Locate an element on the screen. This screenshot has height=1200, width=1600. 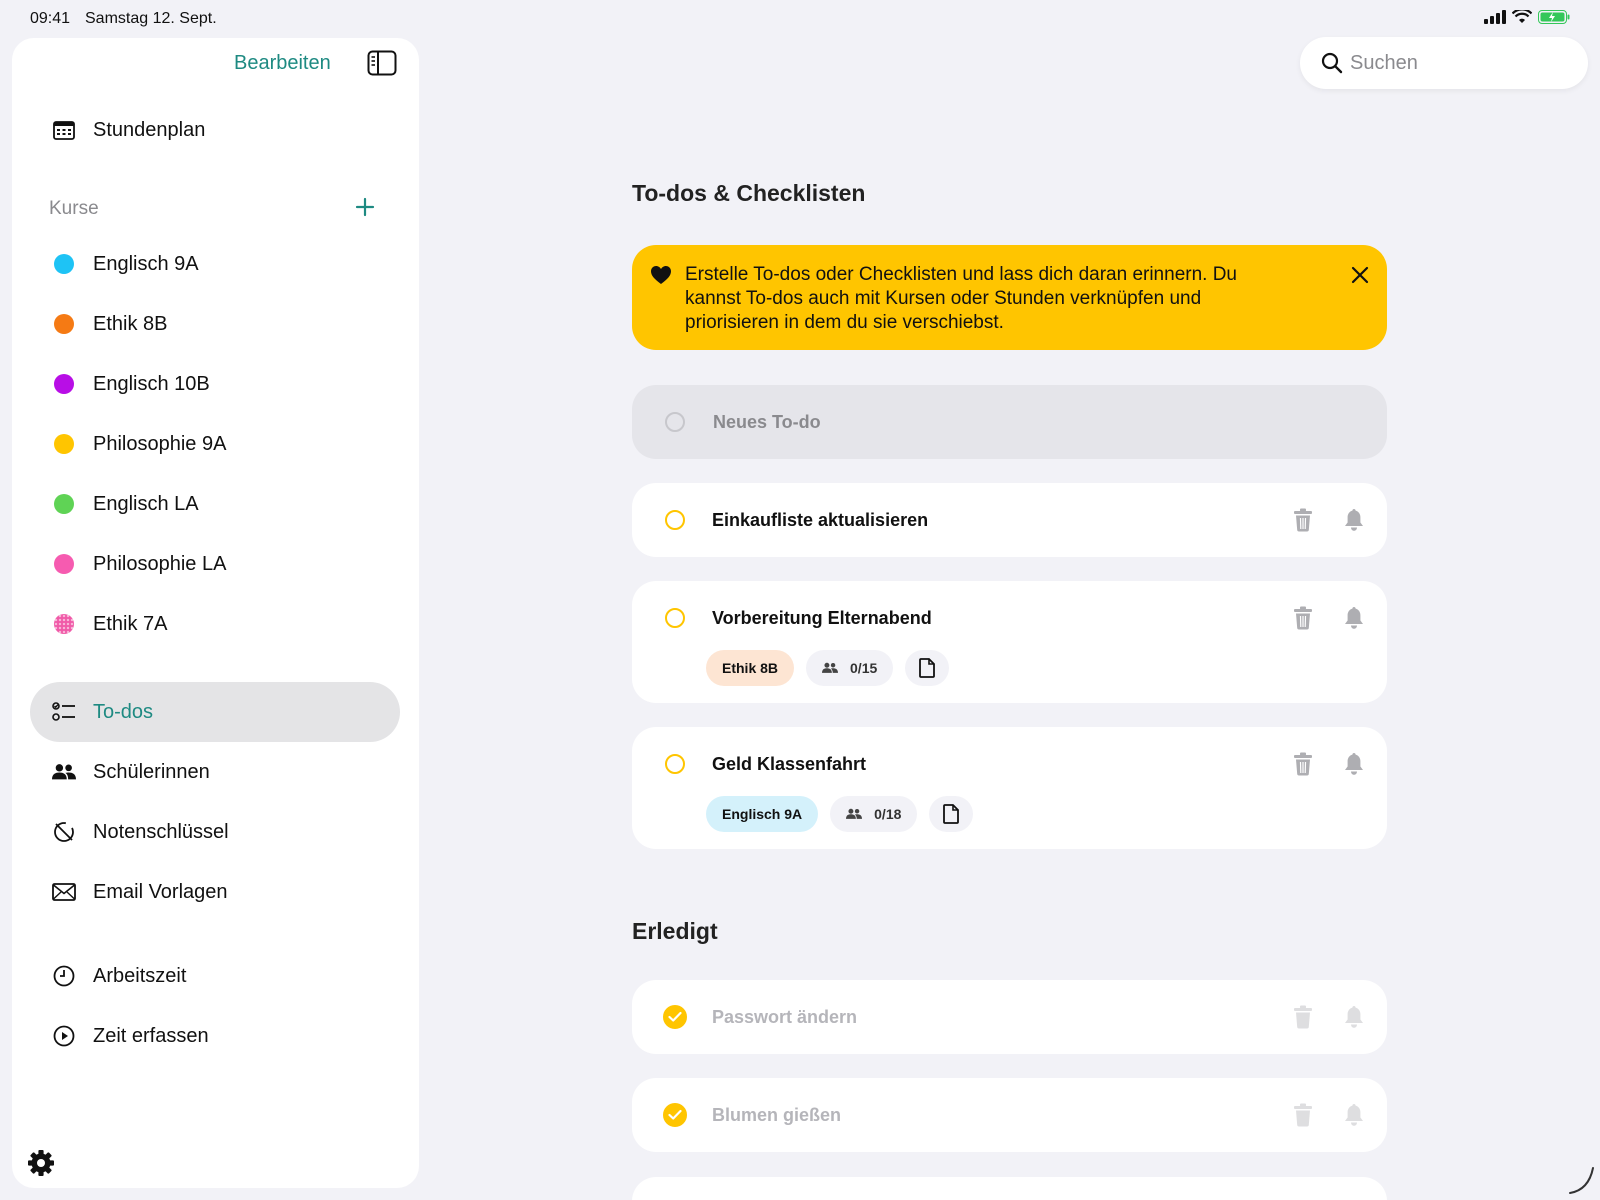
checklist-icon is located at coordinates (64, 712).